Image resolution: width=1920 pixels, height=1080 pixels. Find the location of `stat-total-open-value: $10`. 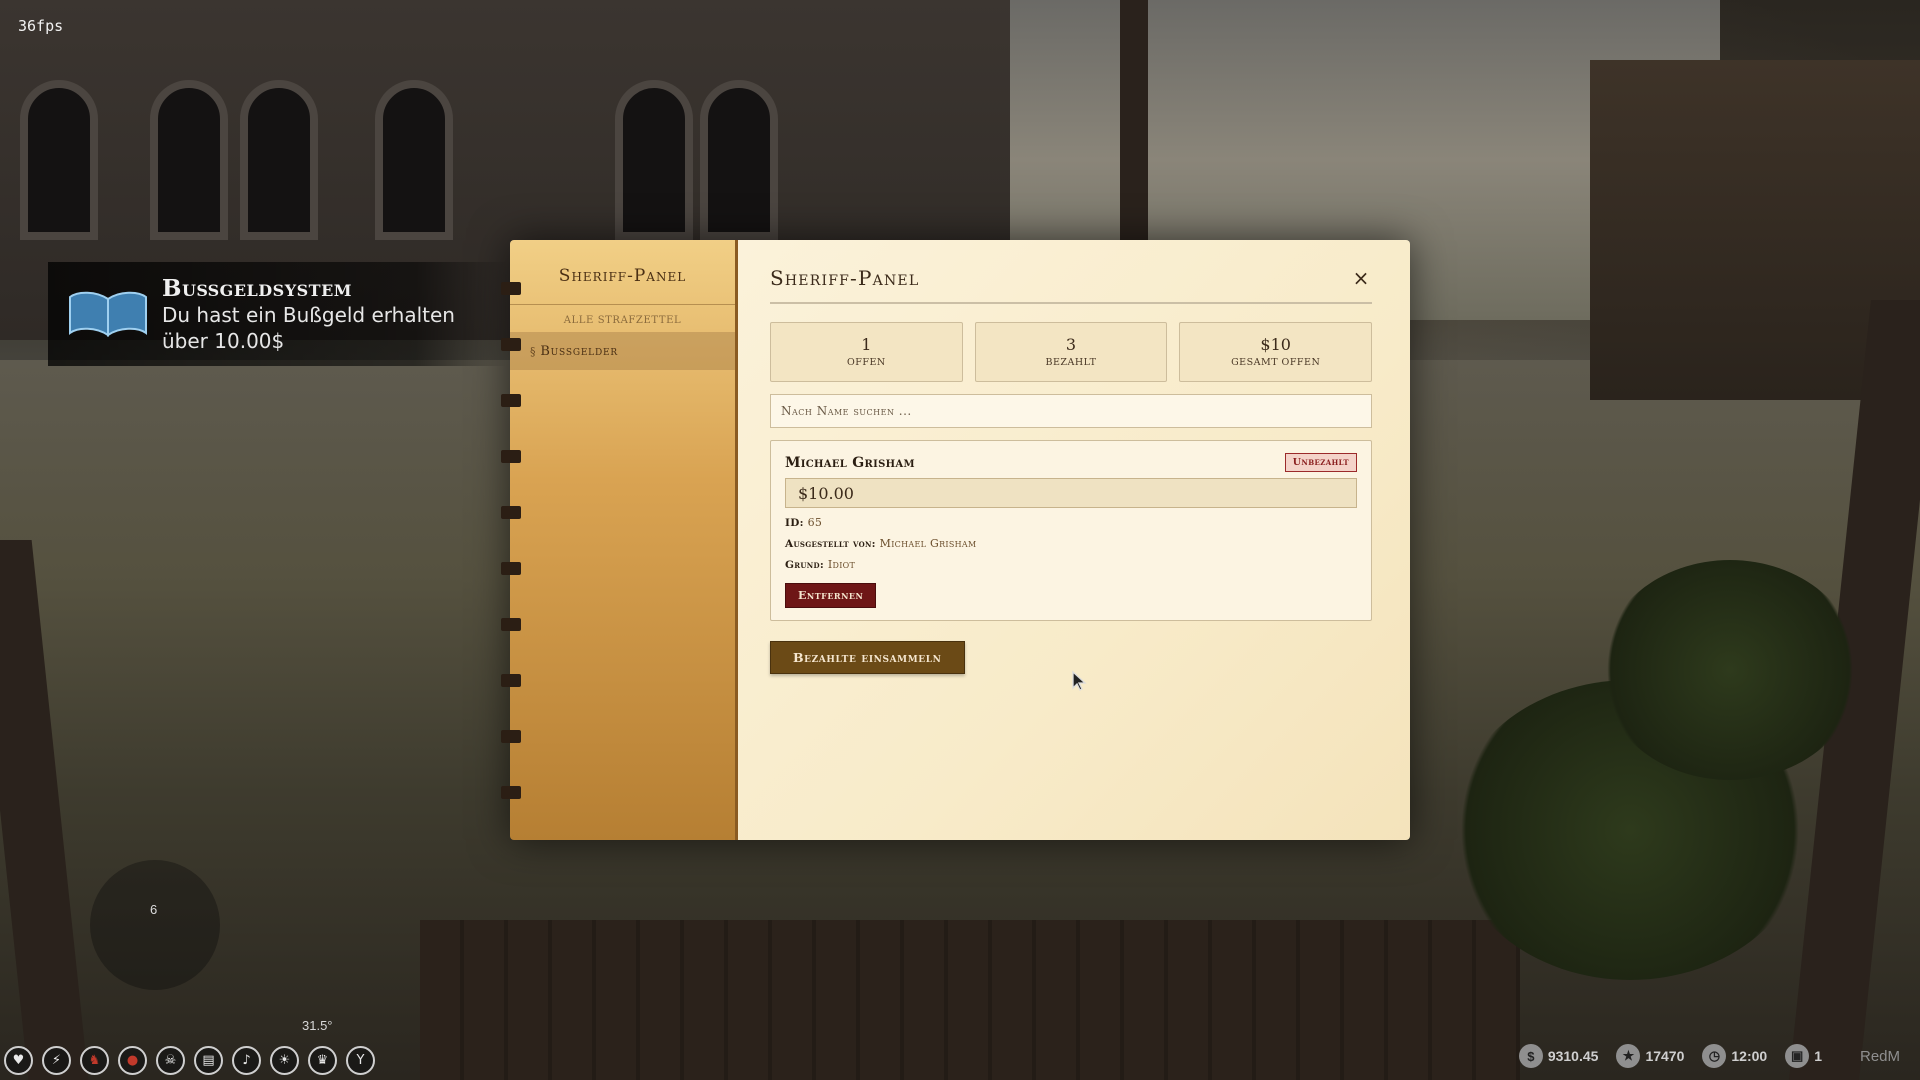

stat-total-open-value: $10 is located at coordinates (1275, 344).